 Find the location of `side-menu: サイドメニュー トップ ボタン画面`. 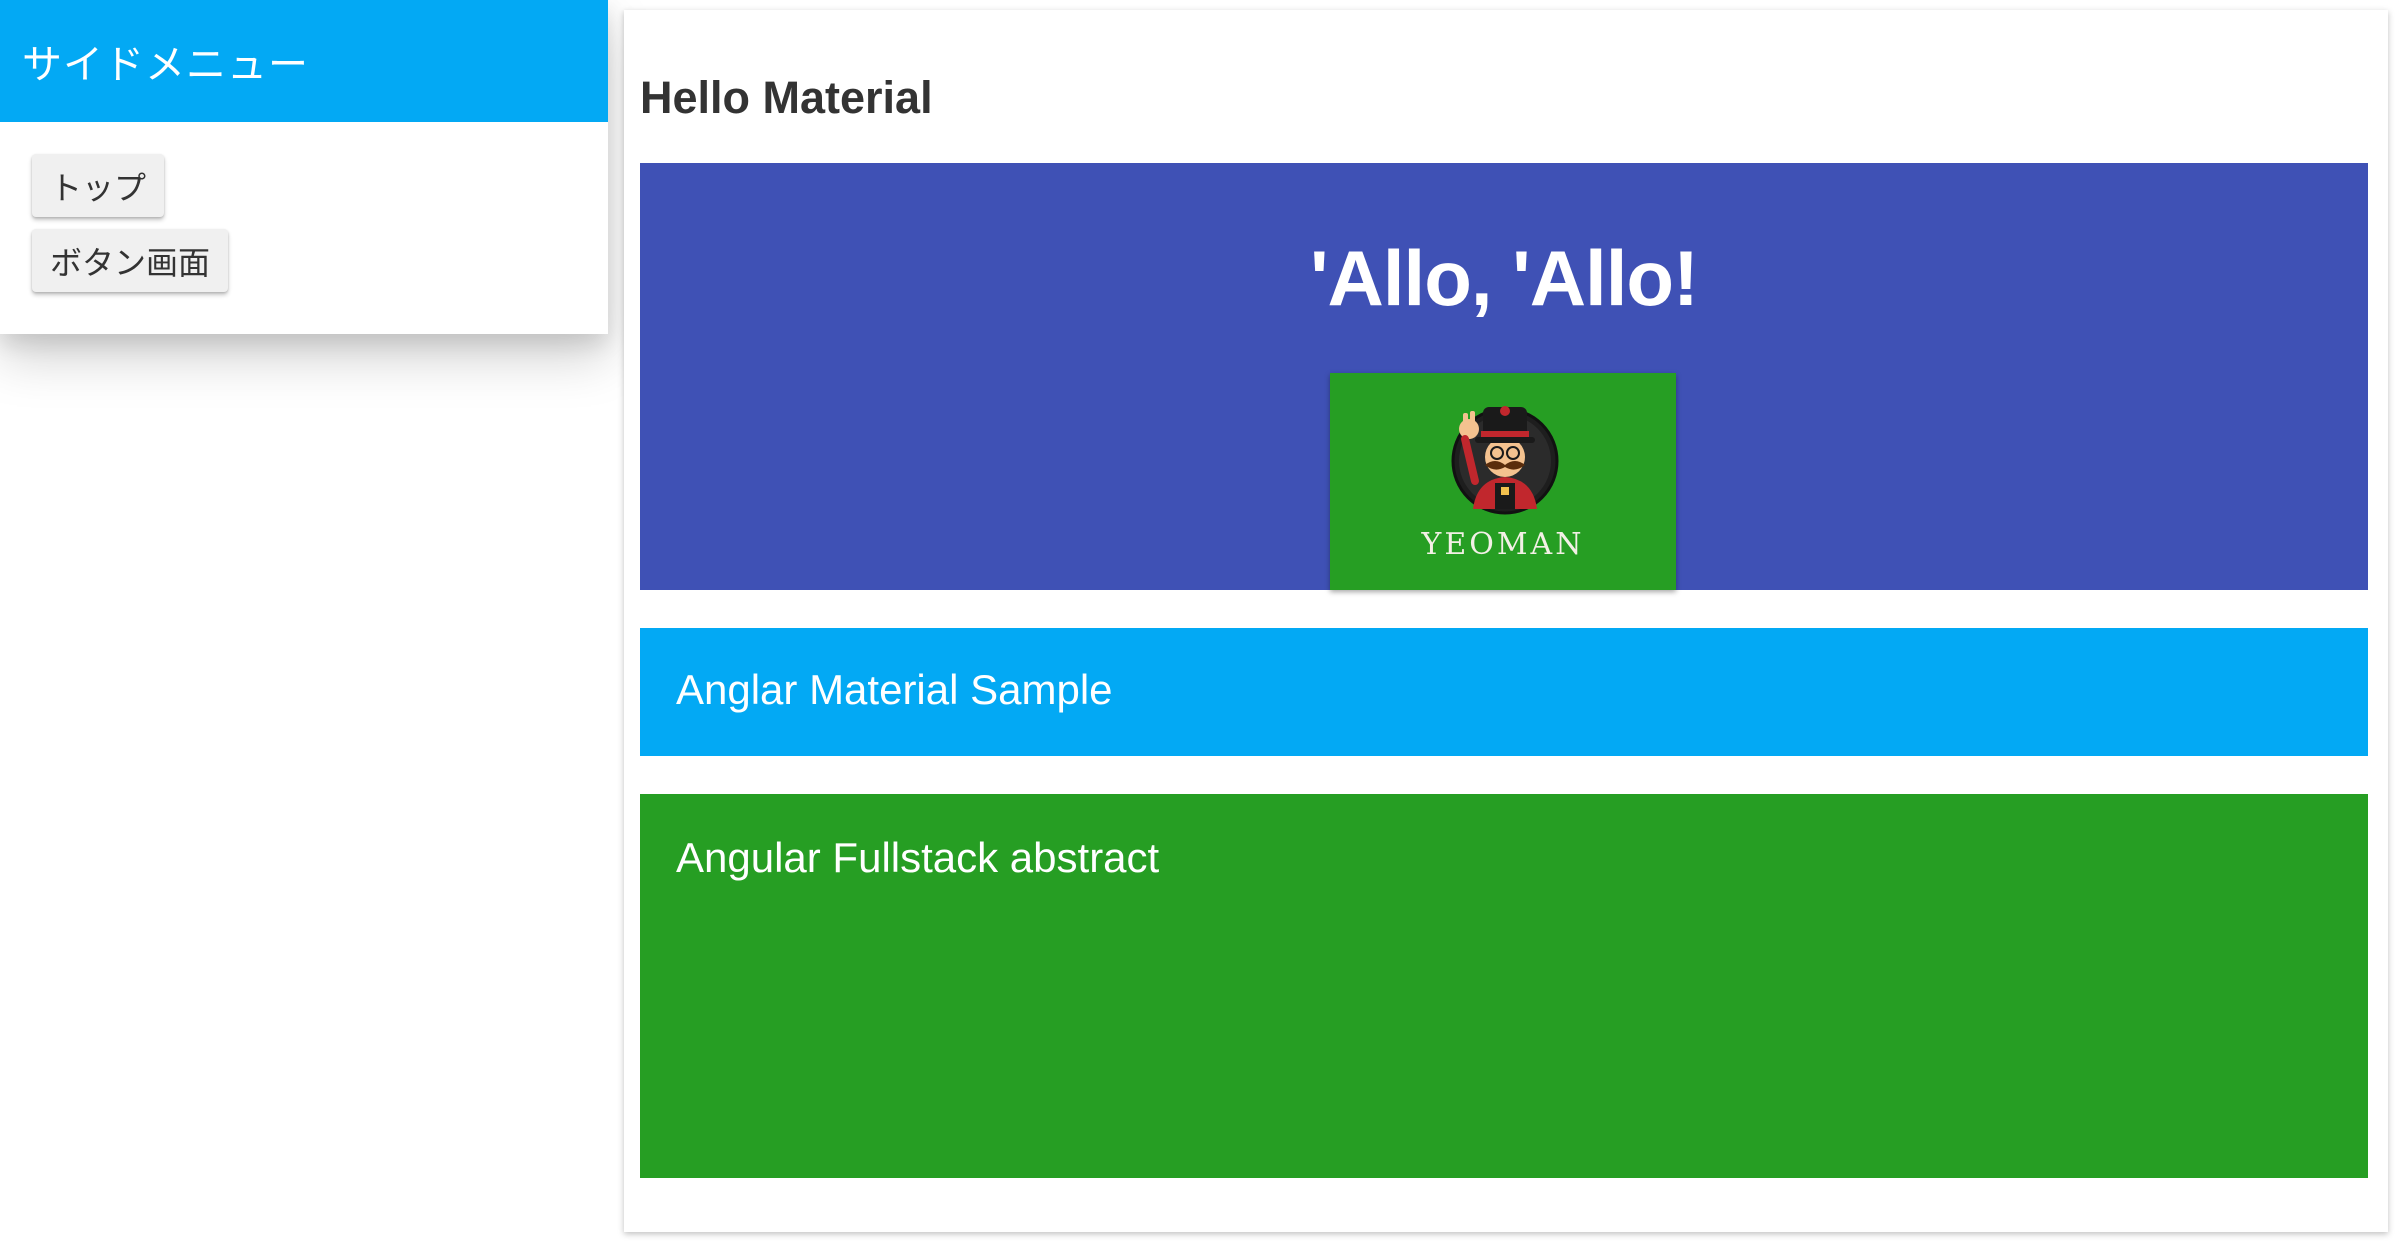

side-menu: サイドメニュー トップ ボタン画面 is located at coordinates (304, 167).